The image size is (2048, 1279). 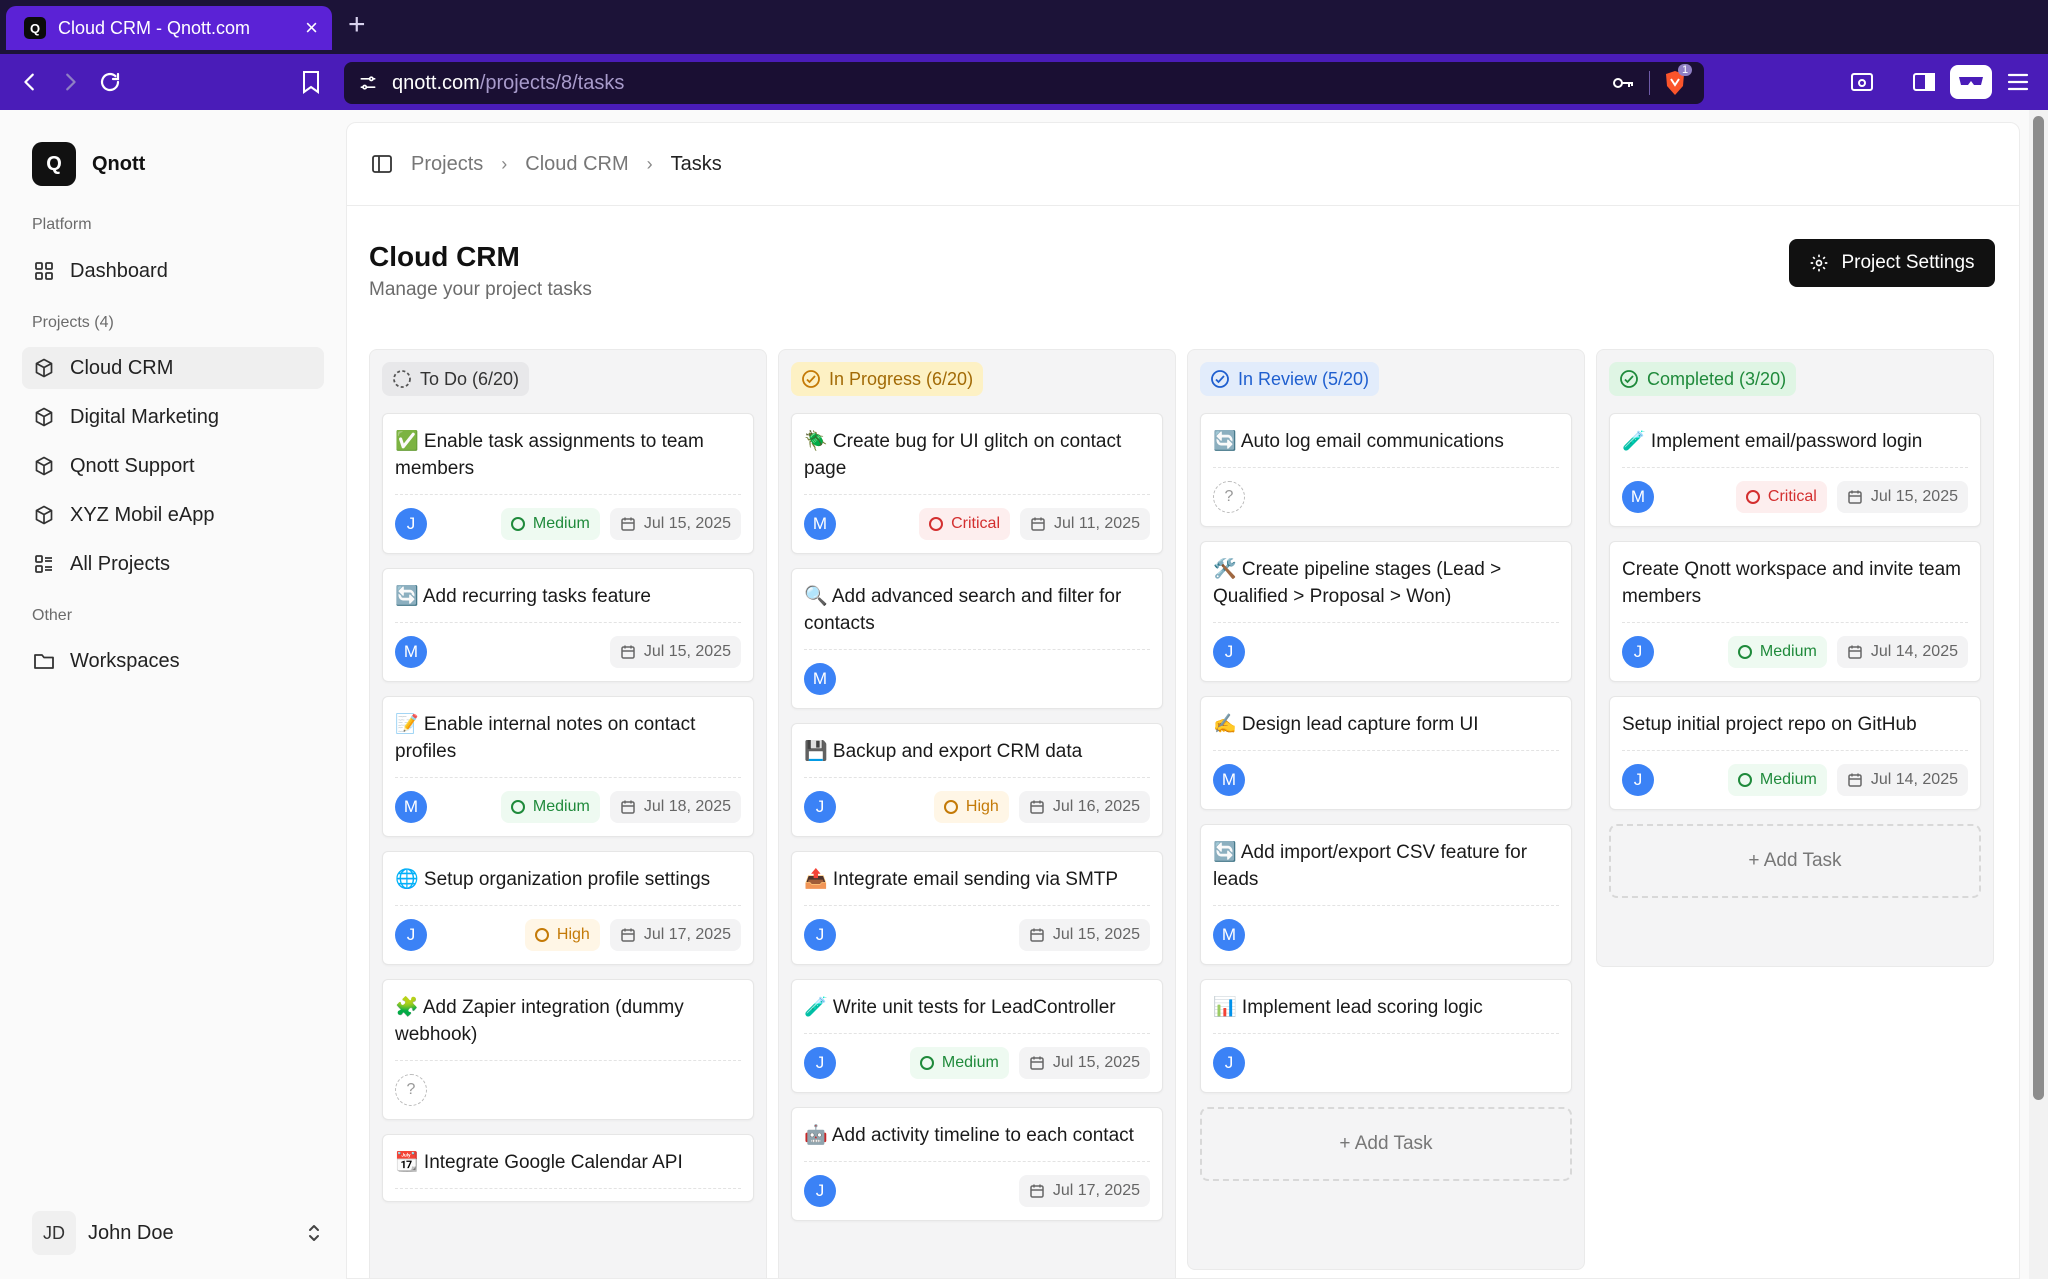 What do you see at coordinates (173, 515) in the screenshot?
I see `sidebar-item-project: XYZ Mobil eApp` at bounding box center [173, 515].